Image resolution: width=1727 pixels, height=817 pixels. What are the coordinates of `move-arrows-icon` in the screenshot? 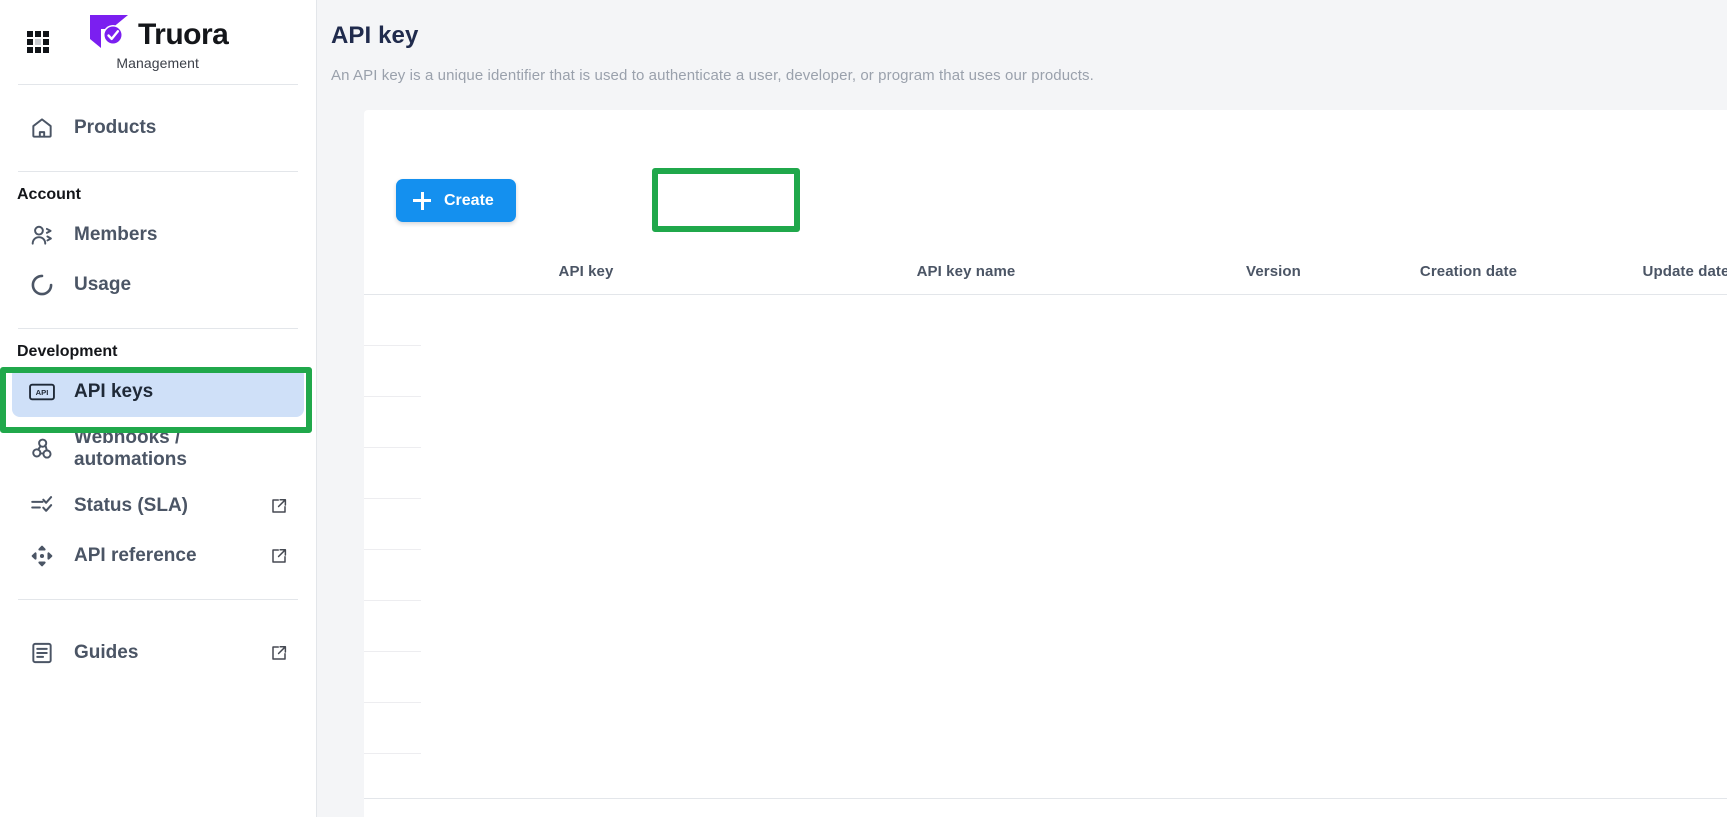 It's located at (42, 556).